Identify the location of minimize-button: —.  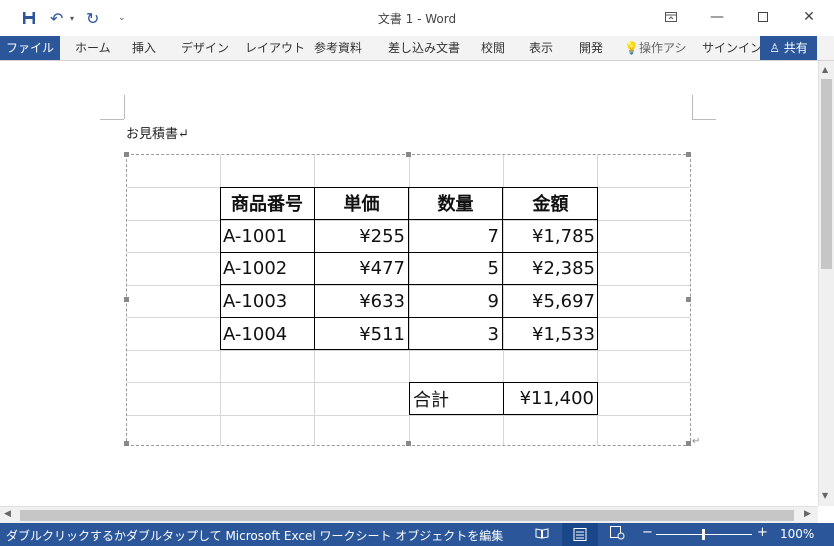
(717, 17).